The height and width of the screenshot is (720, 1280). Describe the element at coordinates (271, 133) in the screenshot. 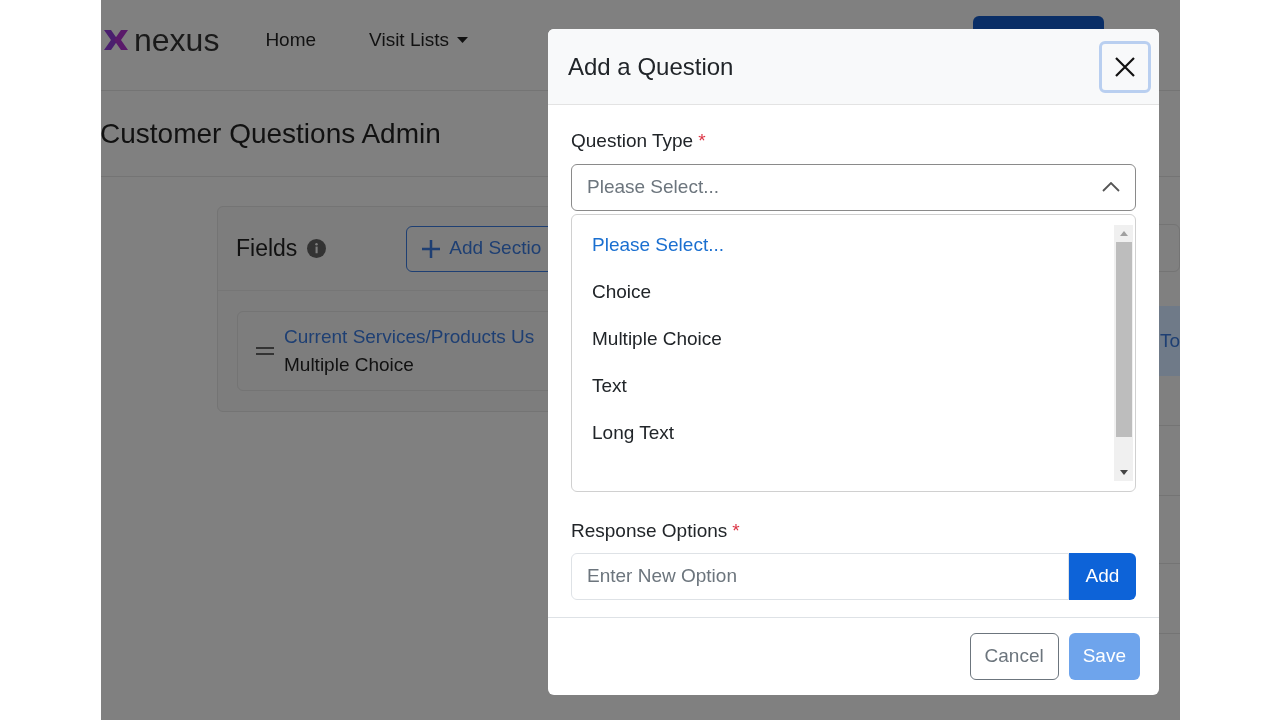

I see `page-title: Customer Questions Admin` at that location.